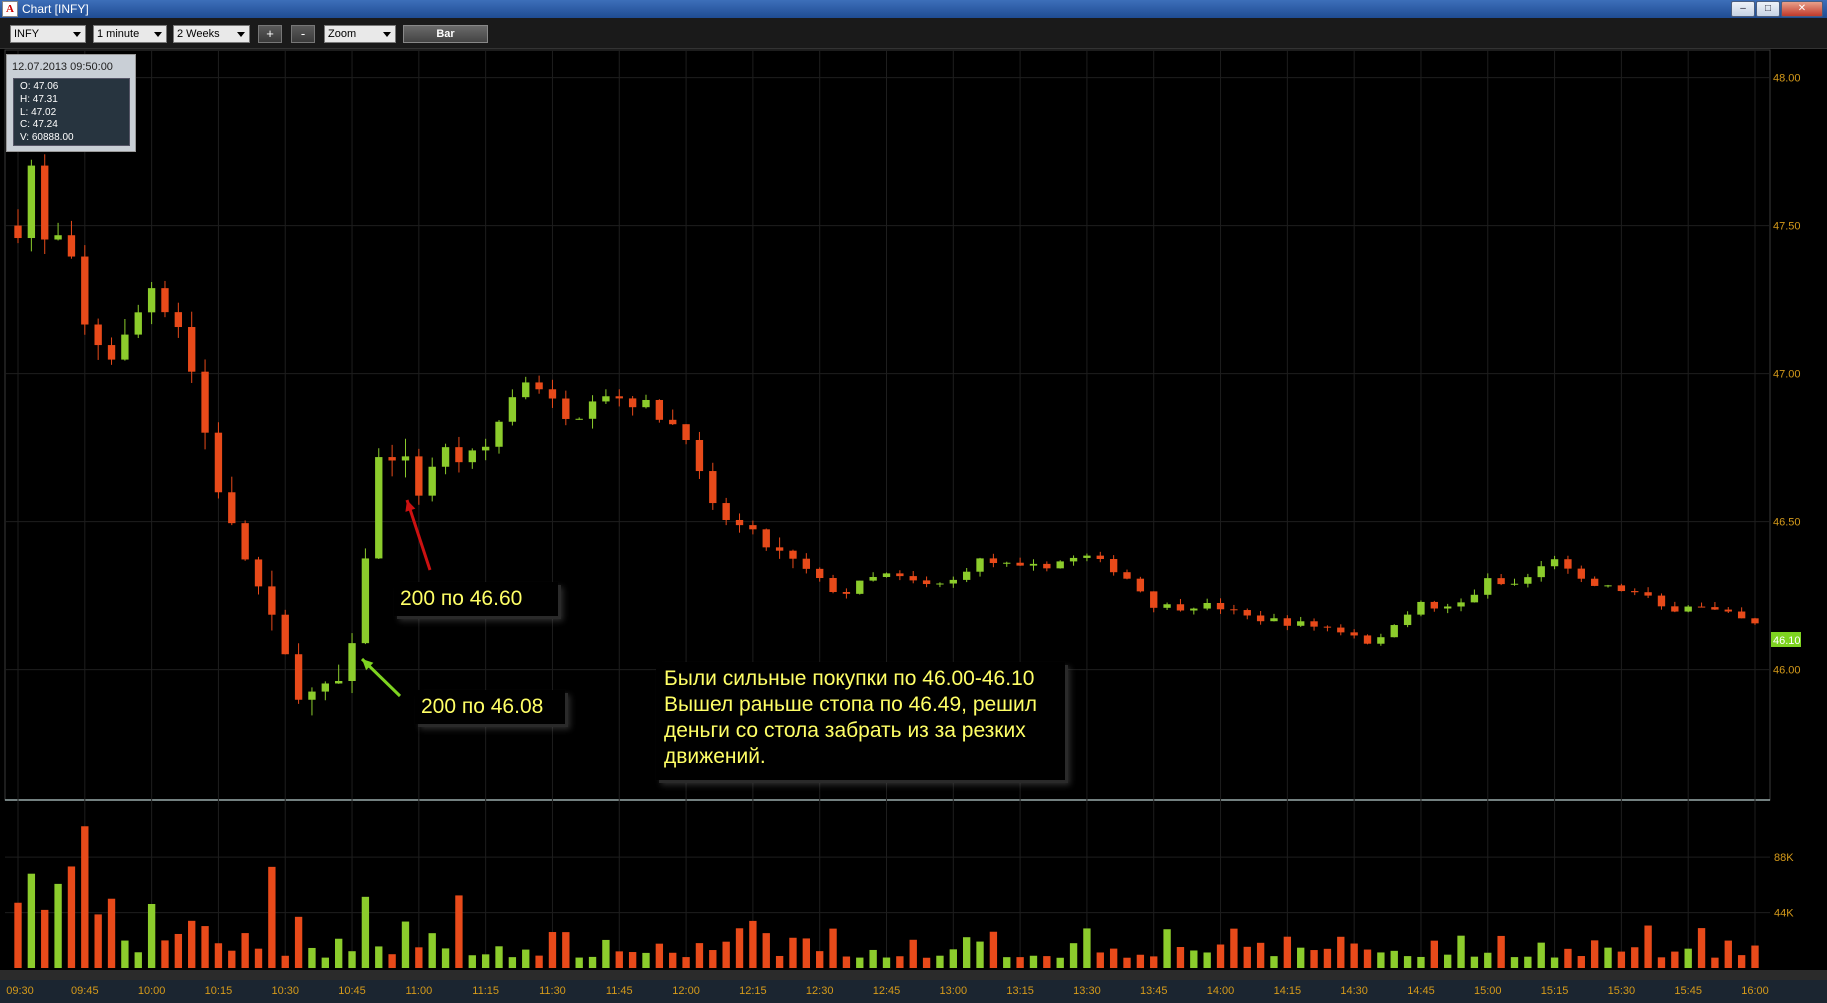 The image size is (1827, 1003). I want to click on time-tick-label: 15:30, so click(1621, 991).